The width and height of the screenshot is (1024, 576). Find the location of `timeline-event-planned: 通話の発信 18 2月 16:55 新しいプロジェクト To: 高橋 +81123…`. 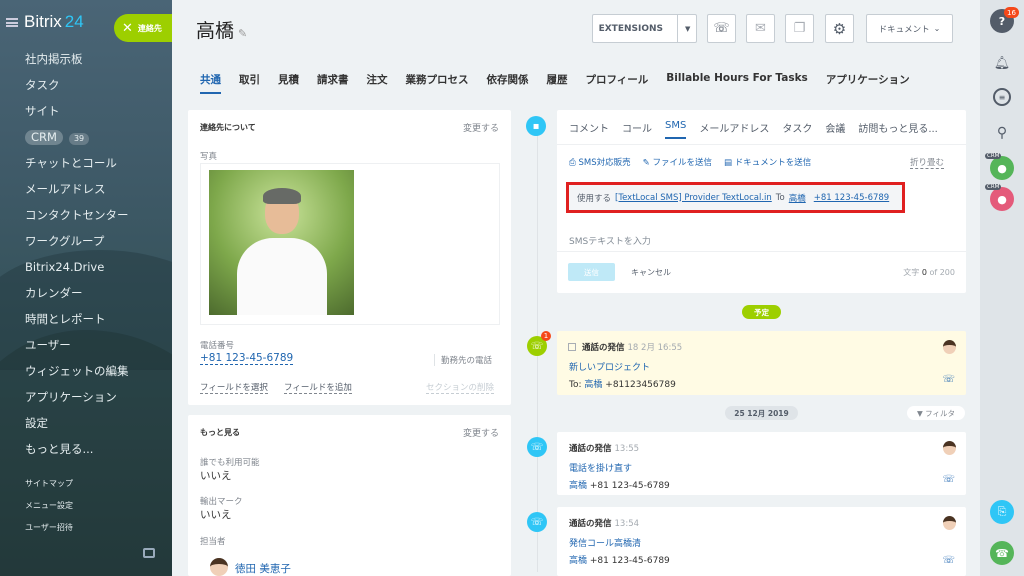

timeline-event-planned: 通話の発信 18 2月 16:55 新しいプロジェクト To: 高橋 +81123… is located at coordinates (761, 363).